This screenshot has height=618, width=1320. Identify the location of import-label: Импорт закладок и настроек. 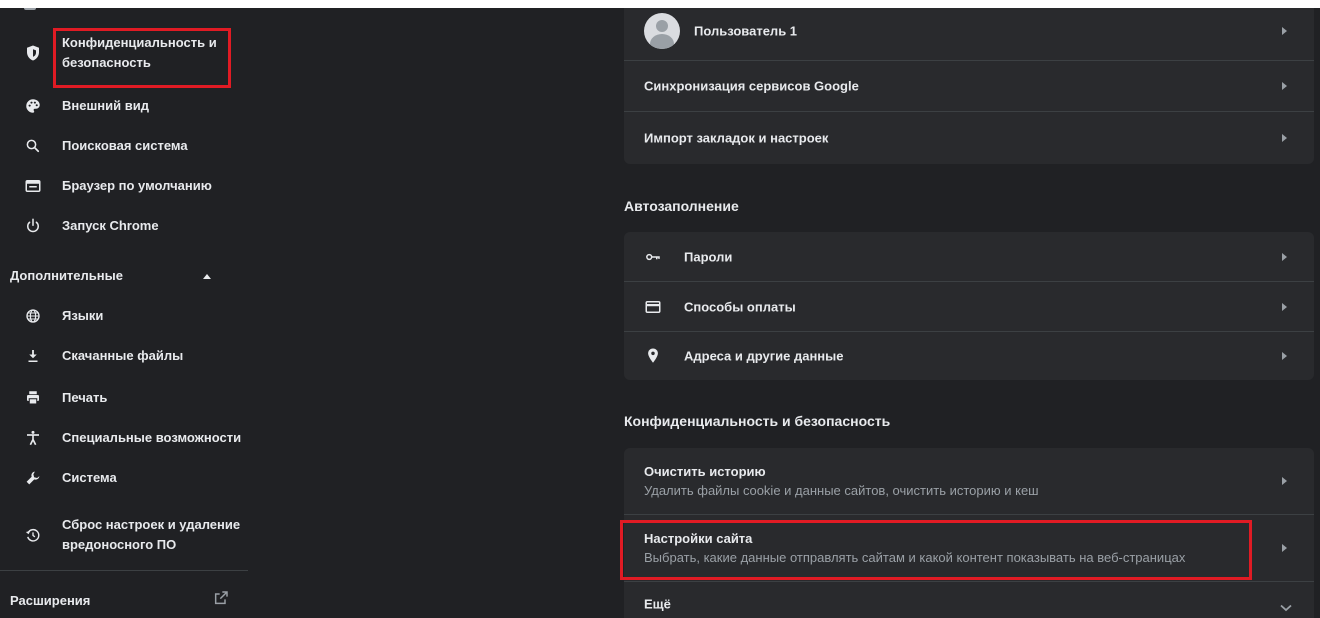
(736, 138).